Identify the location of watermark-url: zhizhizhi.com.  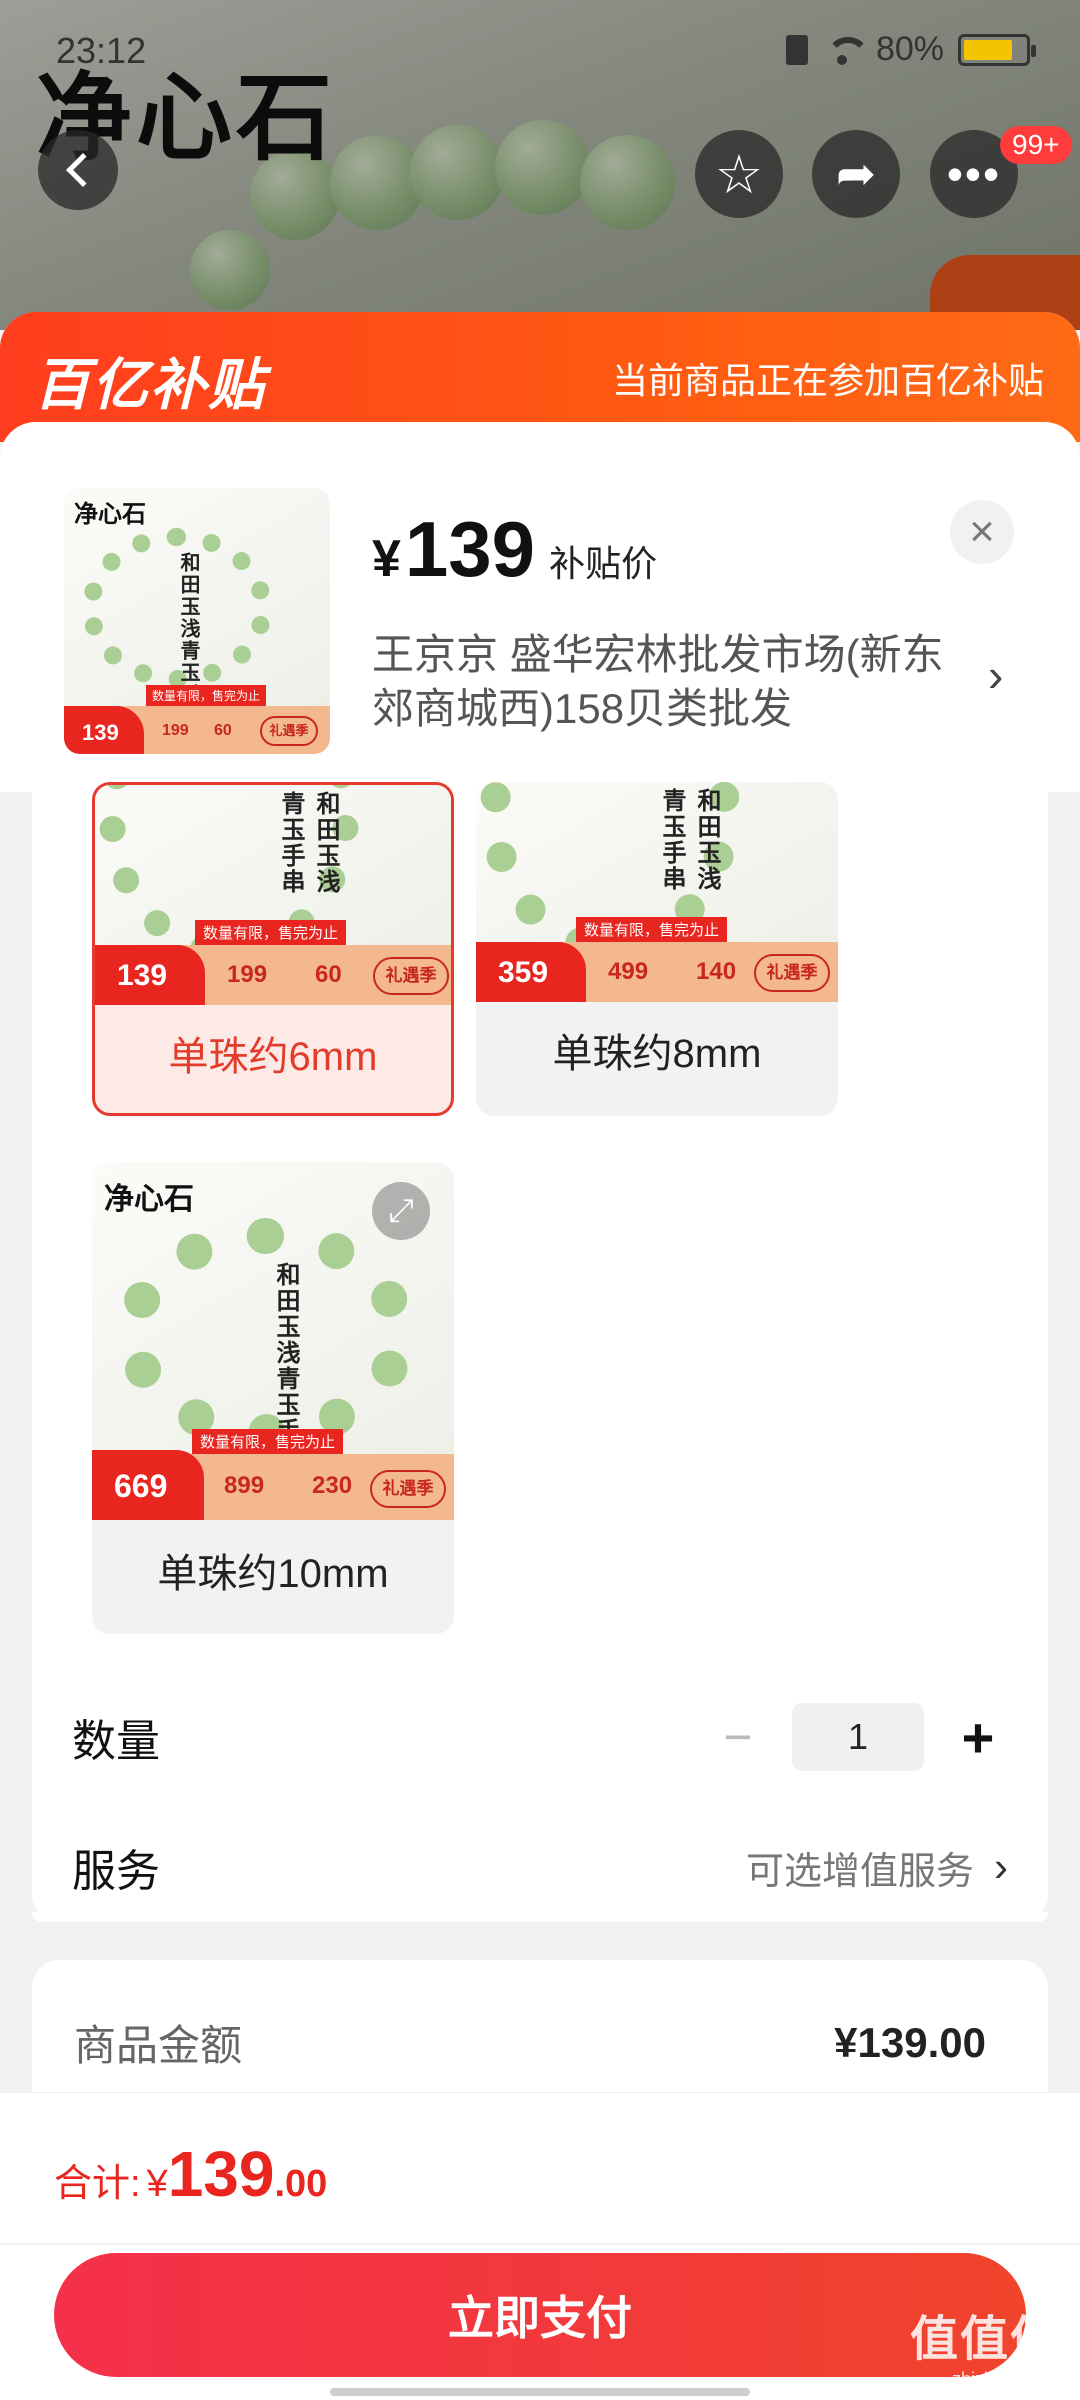
(1005, 2379).